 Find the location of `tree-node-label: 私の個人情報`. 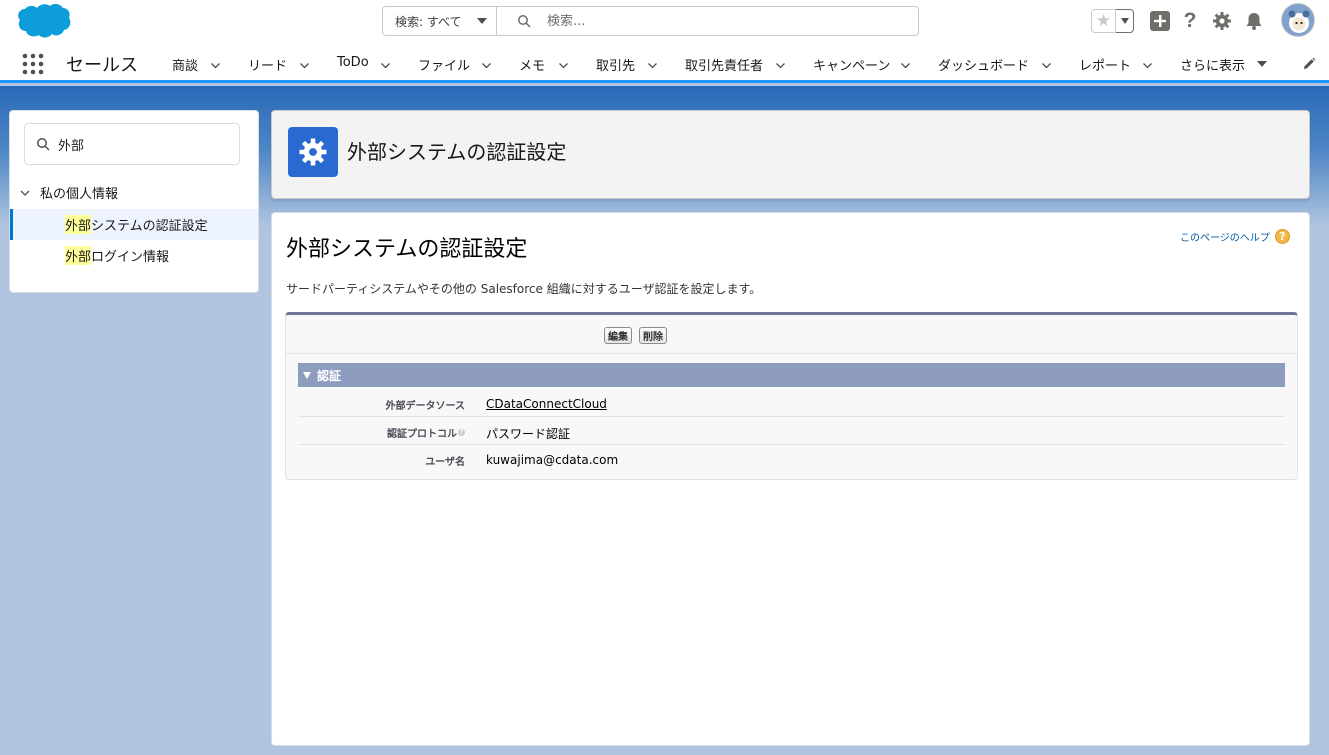

tree-node-label: 私の個人情報 is located at coordinates (79, 194).